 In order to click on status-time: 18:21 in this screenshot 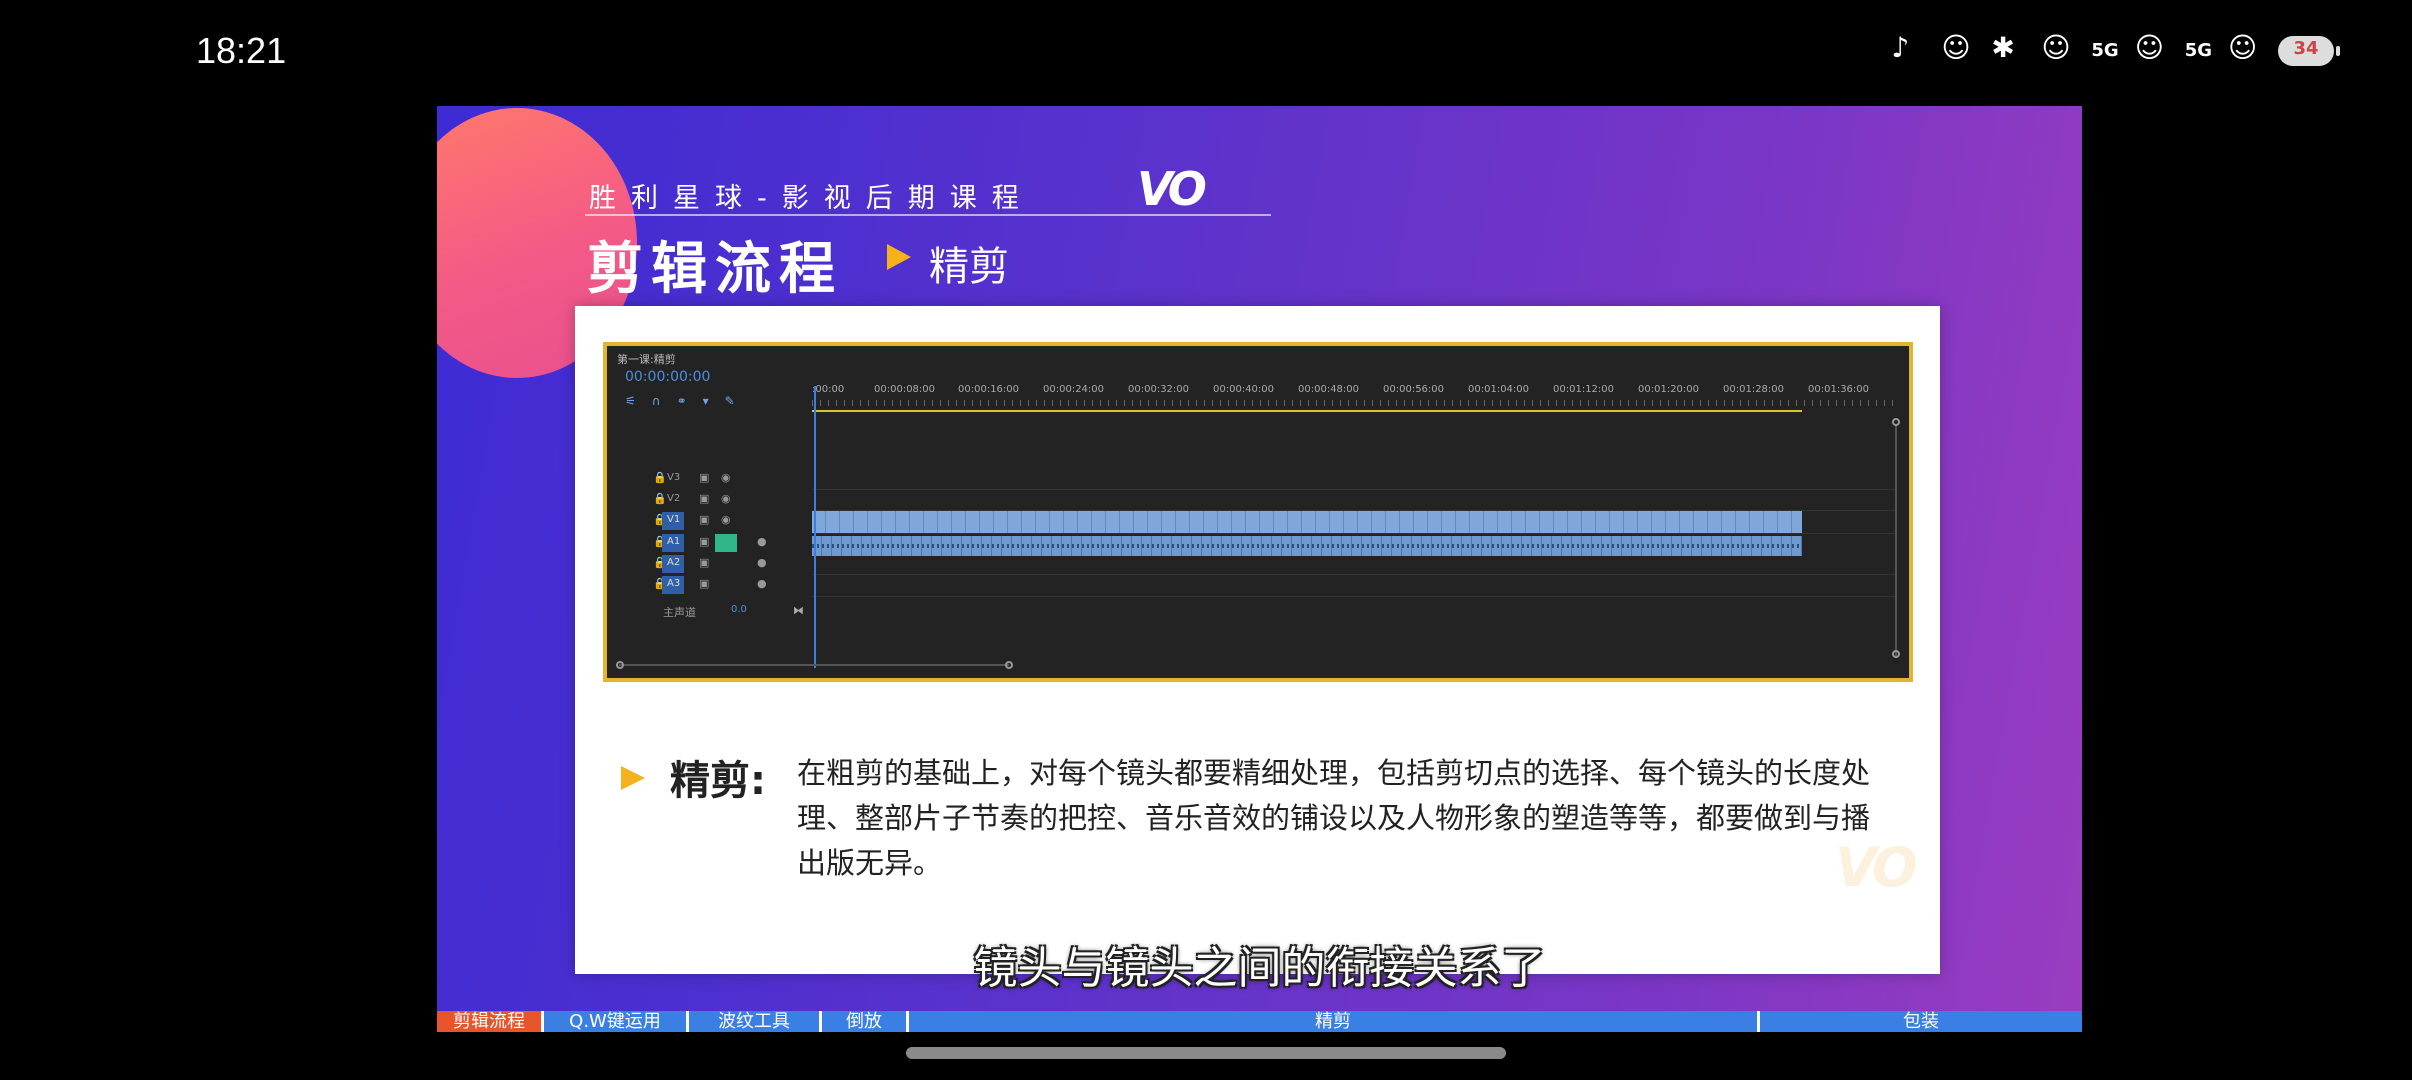, I will do `click(241, 50)`.